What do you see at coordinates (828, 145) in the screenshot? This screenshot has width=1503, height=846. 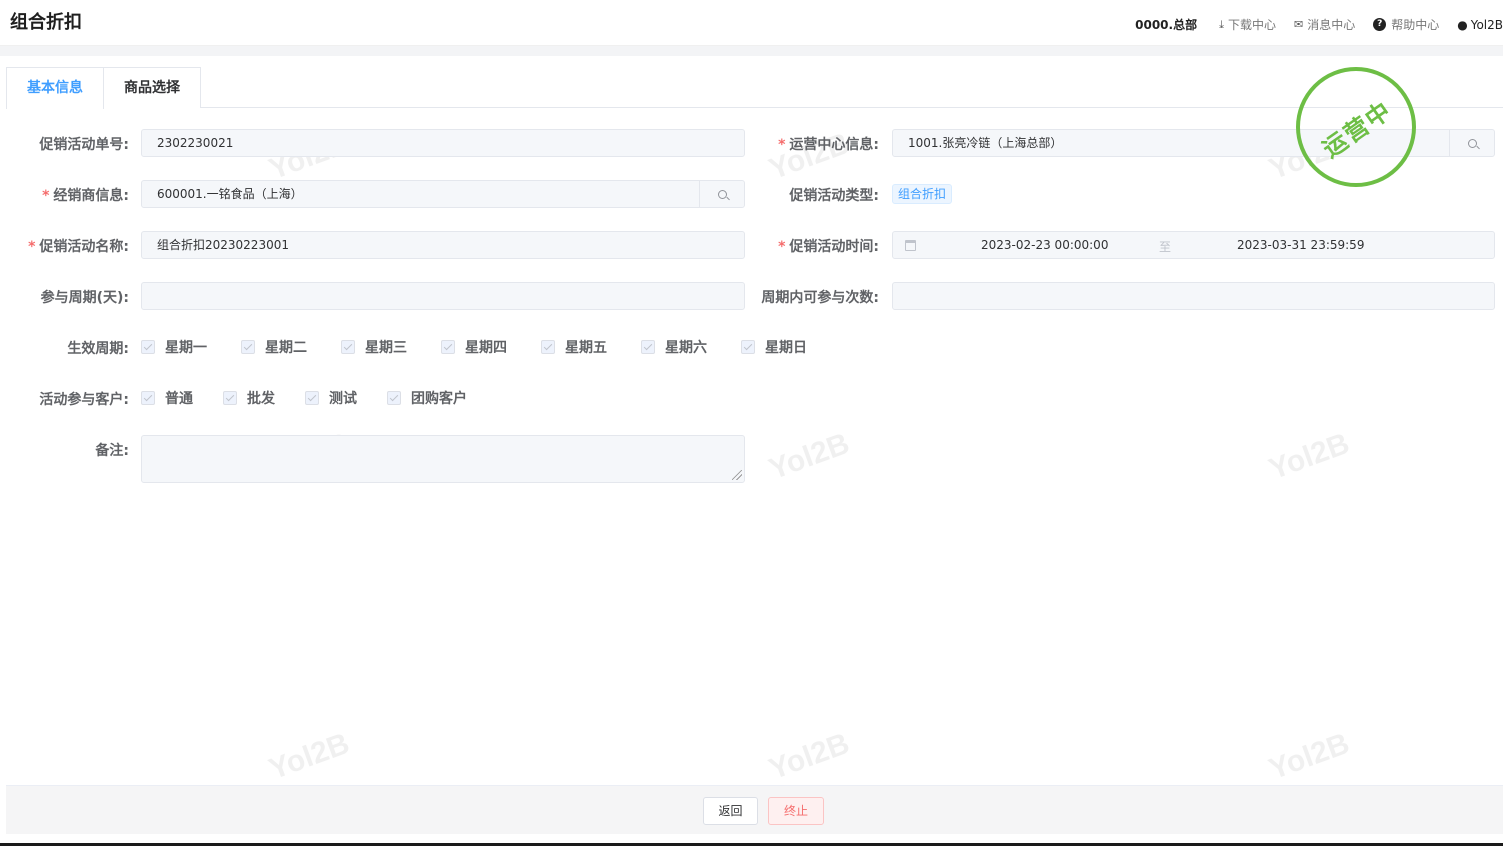 I see `ops-center-label: * 运营中心信息:` at bounding box center [828, 145].